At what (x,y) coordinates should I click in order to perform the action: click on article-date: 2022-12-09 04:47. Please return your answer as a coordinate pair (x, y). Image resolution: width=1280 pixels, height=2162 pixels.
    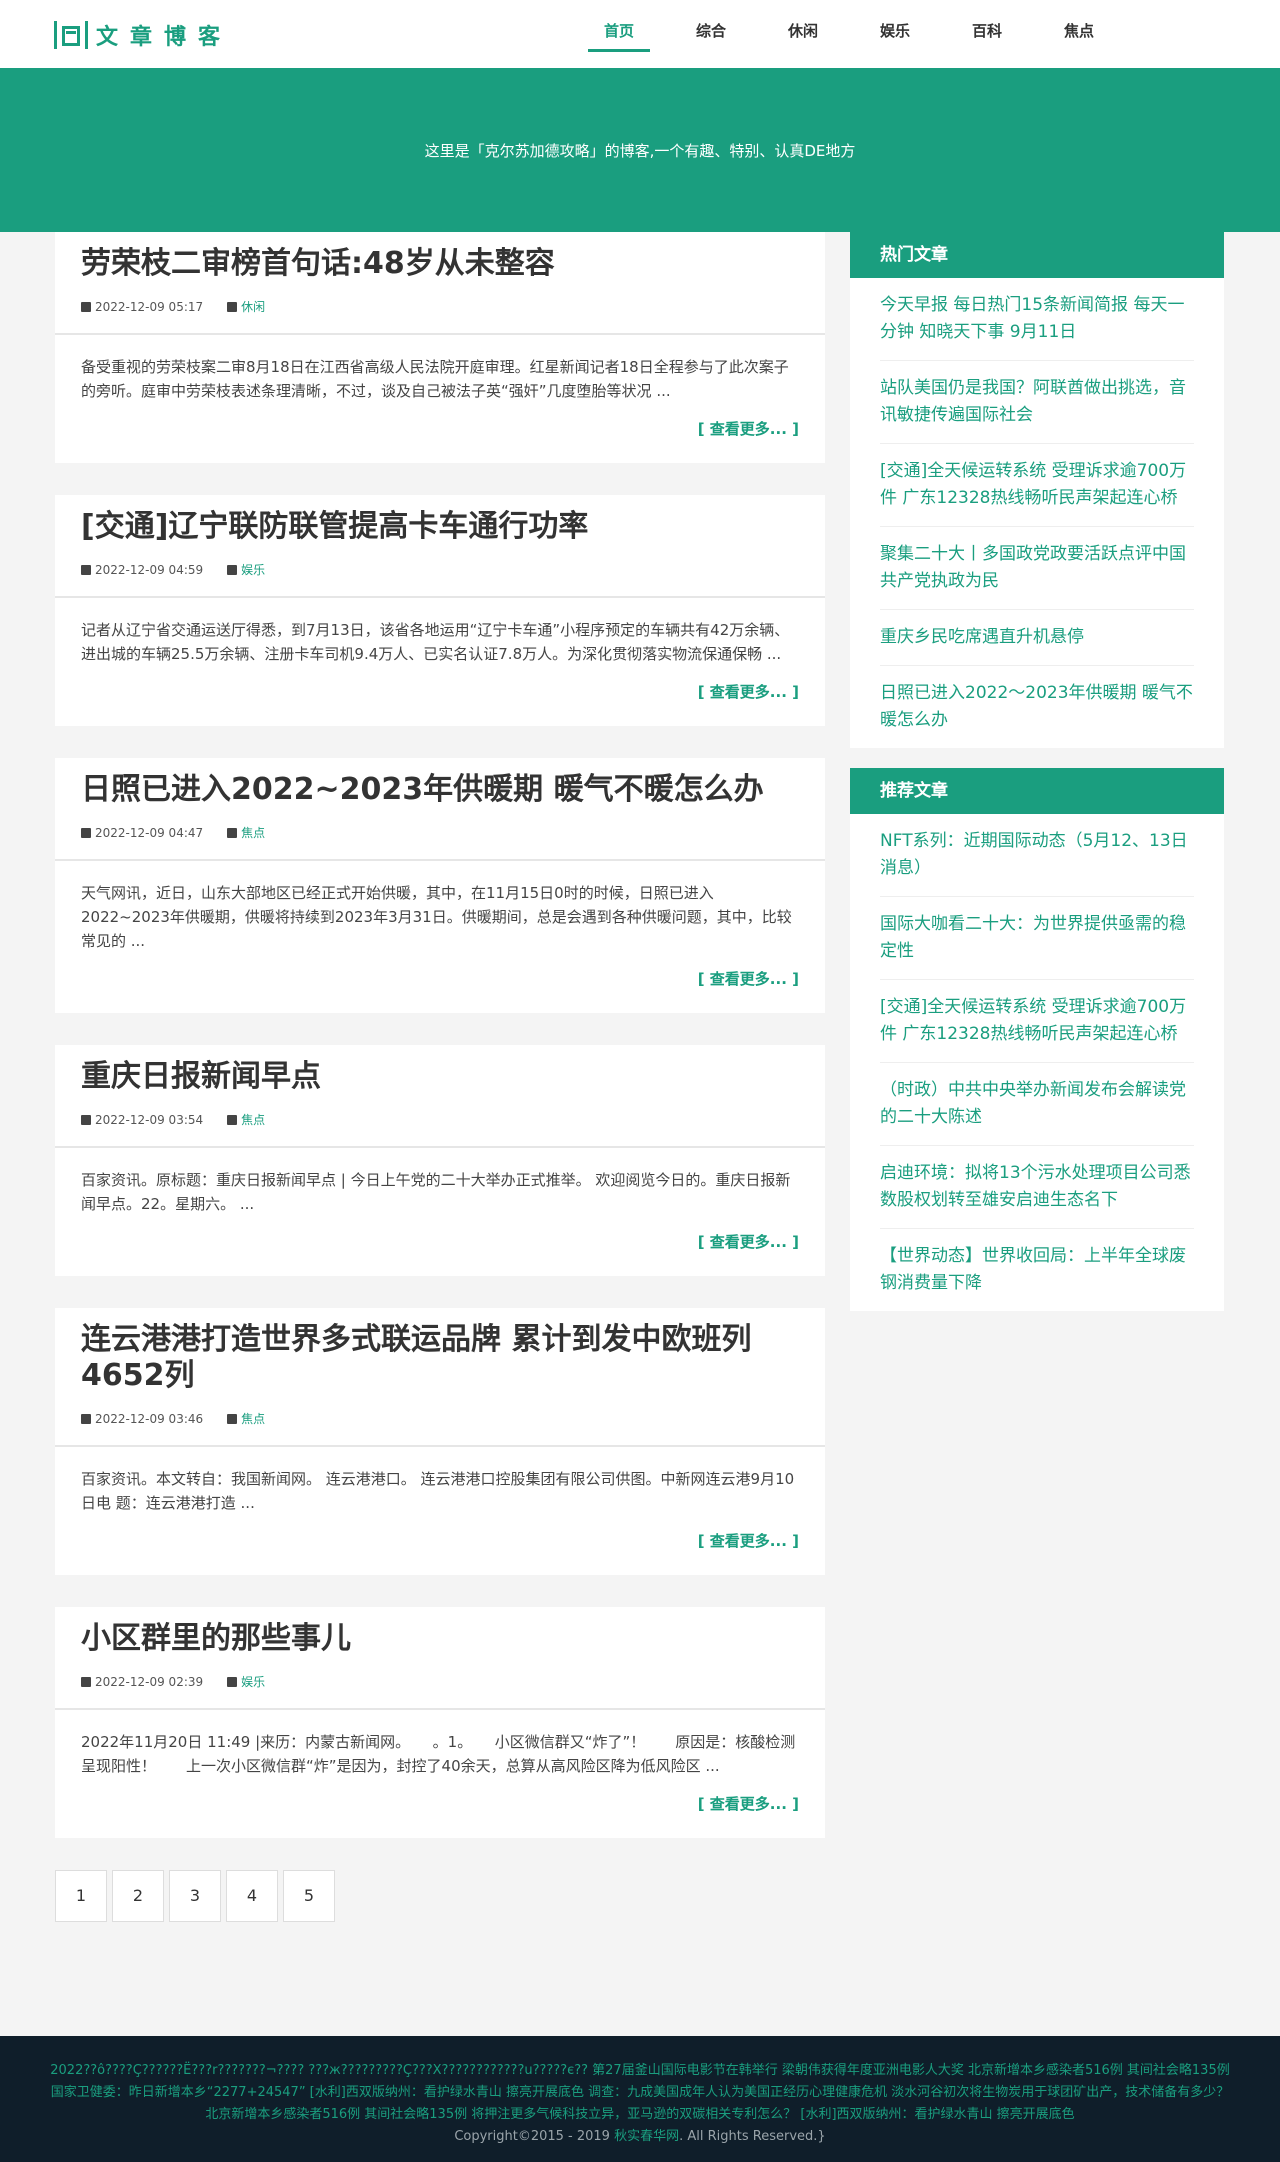
    Looking at the image, I should click on (149, 832).